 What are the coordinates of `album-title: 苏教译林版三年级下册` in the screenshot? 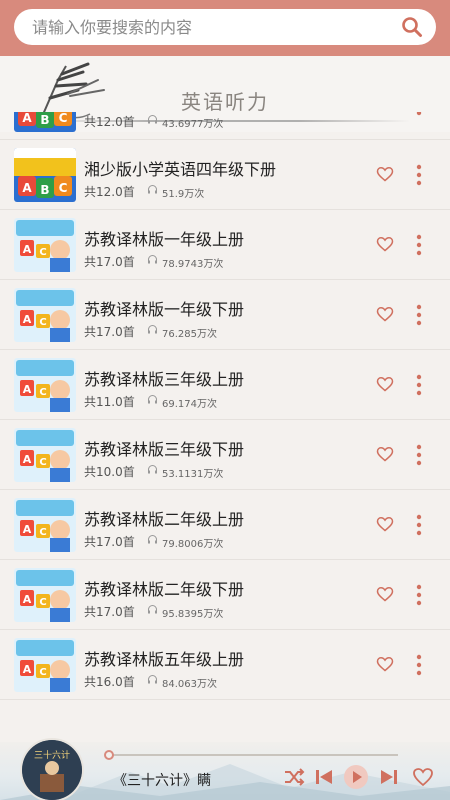 It's located at (164, 449).